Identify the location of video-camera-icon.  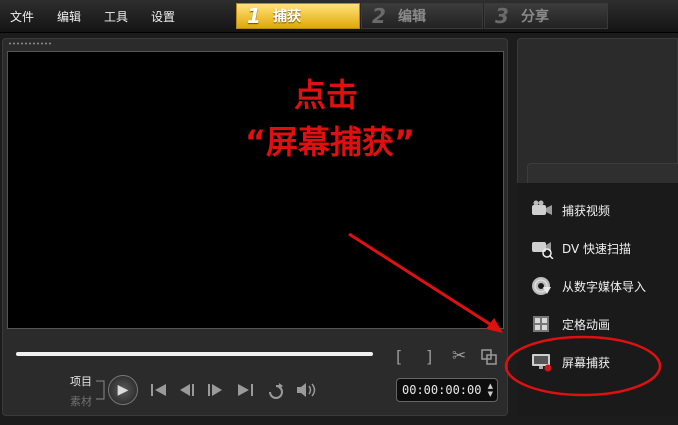
(542, 210).